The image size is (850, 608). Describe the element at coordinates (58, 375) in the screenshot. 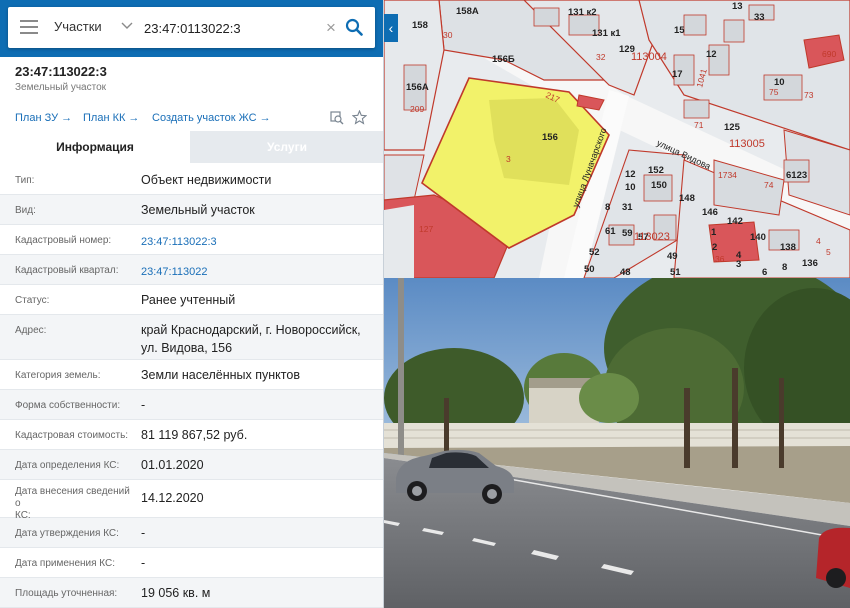

I see `attribute-label: Категория земель:` at that location.